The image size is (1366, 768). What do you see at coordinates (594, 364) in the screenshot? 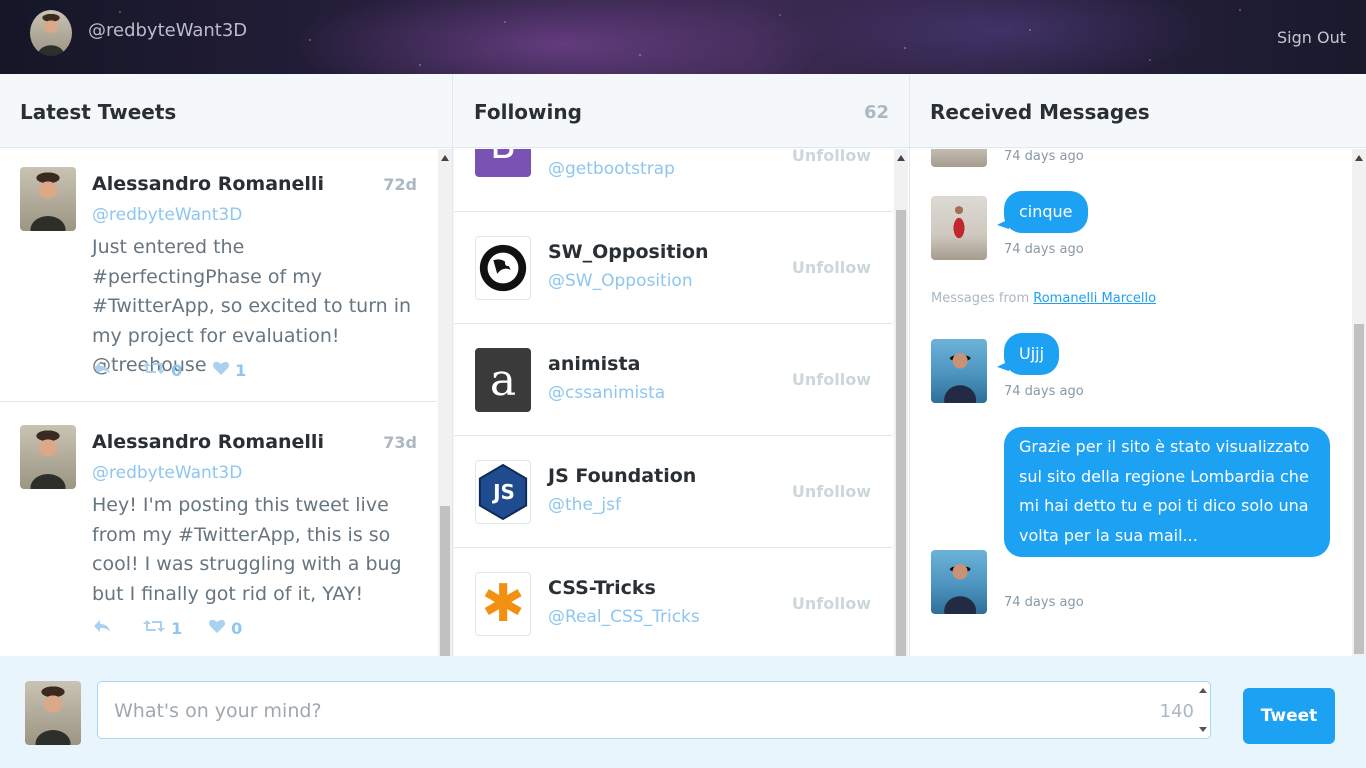
I see `following-name: animista` at bounding box center [594, 364].